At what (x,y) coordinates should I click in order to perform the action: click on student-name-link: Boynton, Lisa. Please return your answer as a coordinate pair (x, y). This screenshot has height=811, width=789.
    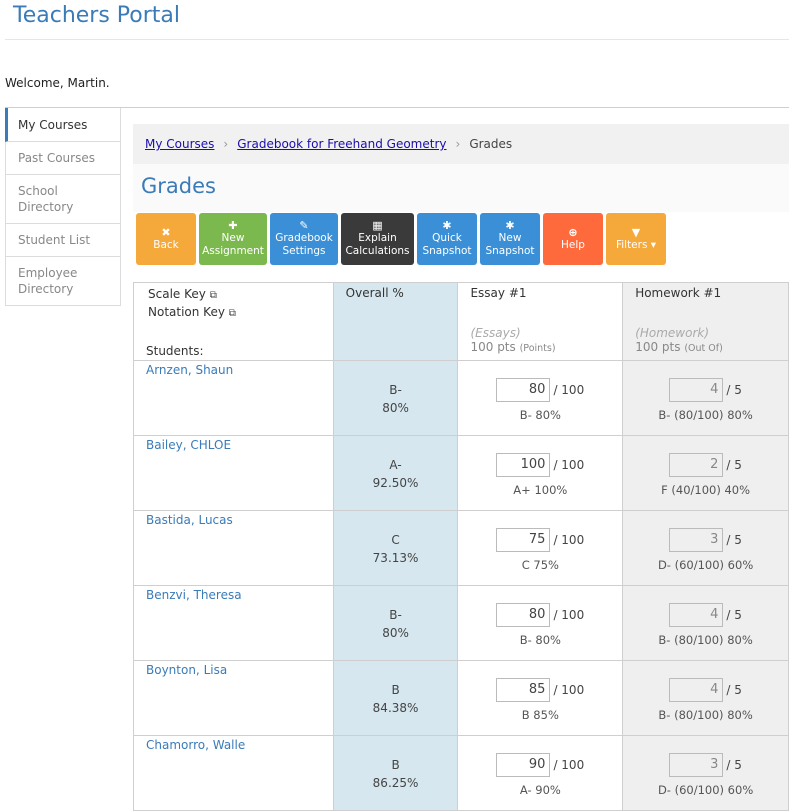
    Looking at the image, I should click on (233, 698).